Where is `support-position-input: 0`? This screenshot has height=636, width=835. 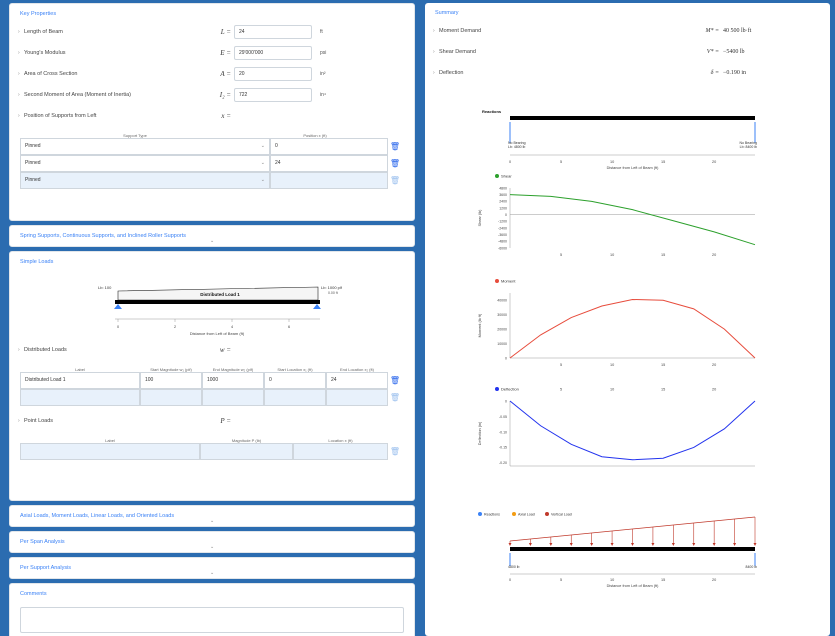 support-position-input: 0 is located at coordinates (329, 146).